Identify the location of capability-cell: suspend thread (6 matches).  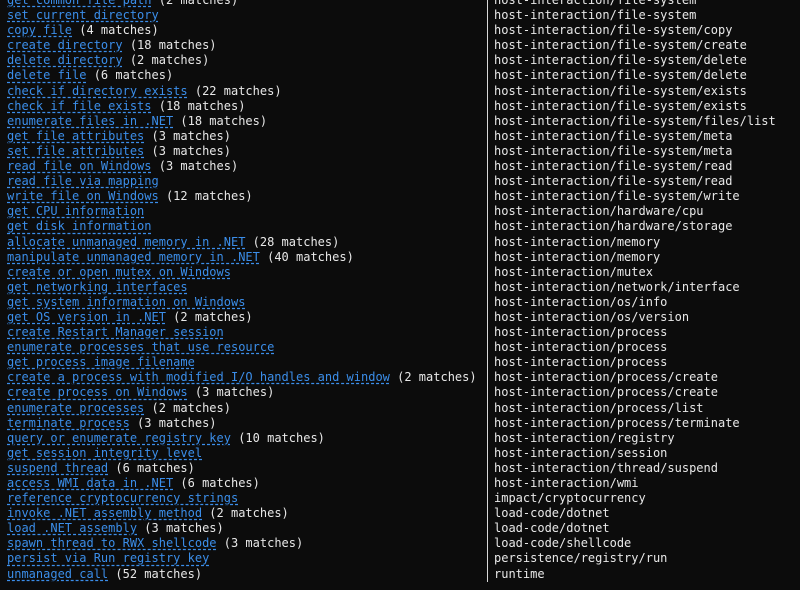
(240, 468).